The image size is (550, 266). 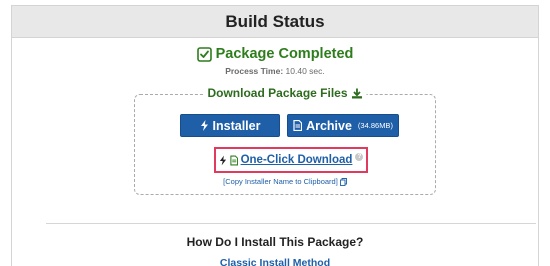 What do you see at coordinates (236, 125) in the screenshot?
I see `installer-button-label: Installer` at bounding box center [236, 125].